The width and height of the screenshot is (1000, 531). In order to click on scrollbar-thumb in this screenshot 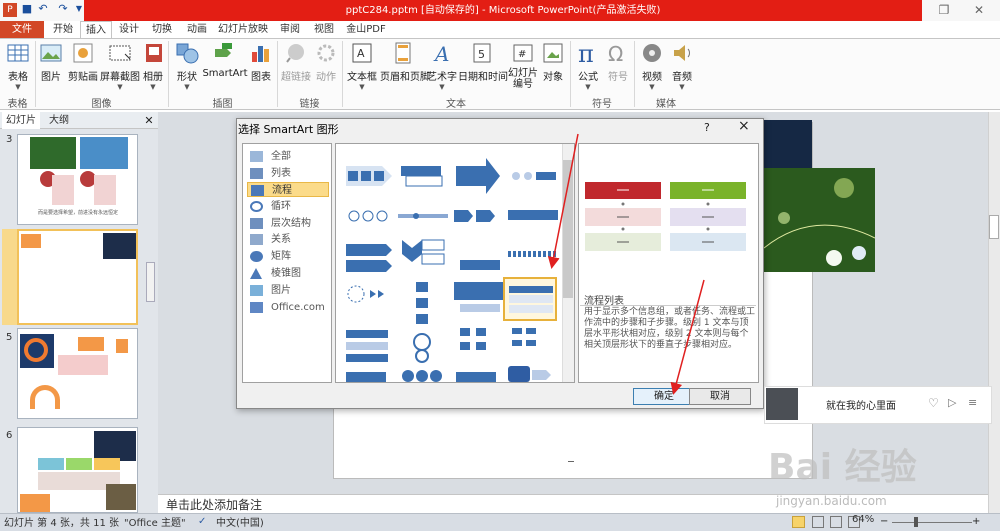, I will do `click(994, 227)`.